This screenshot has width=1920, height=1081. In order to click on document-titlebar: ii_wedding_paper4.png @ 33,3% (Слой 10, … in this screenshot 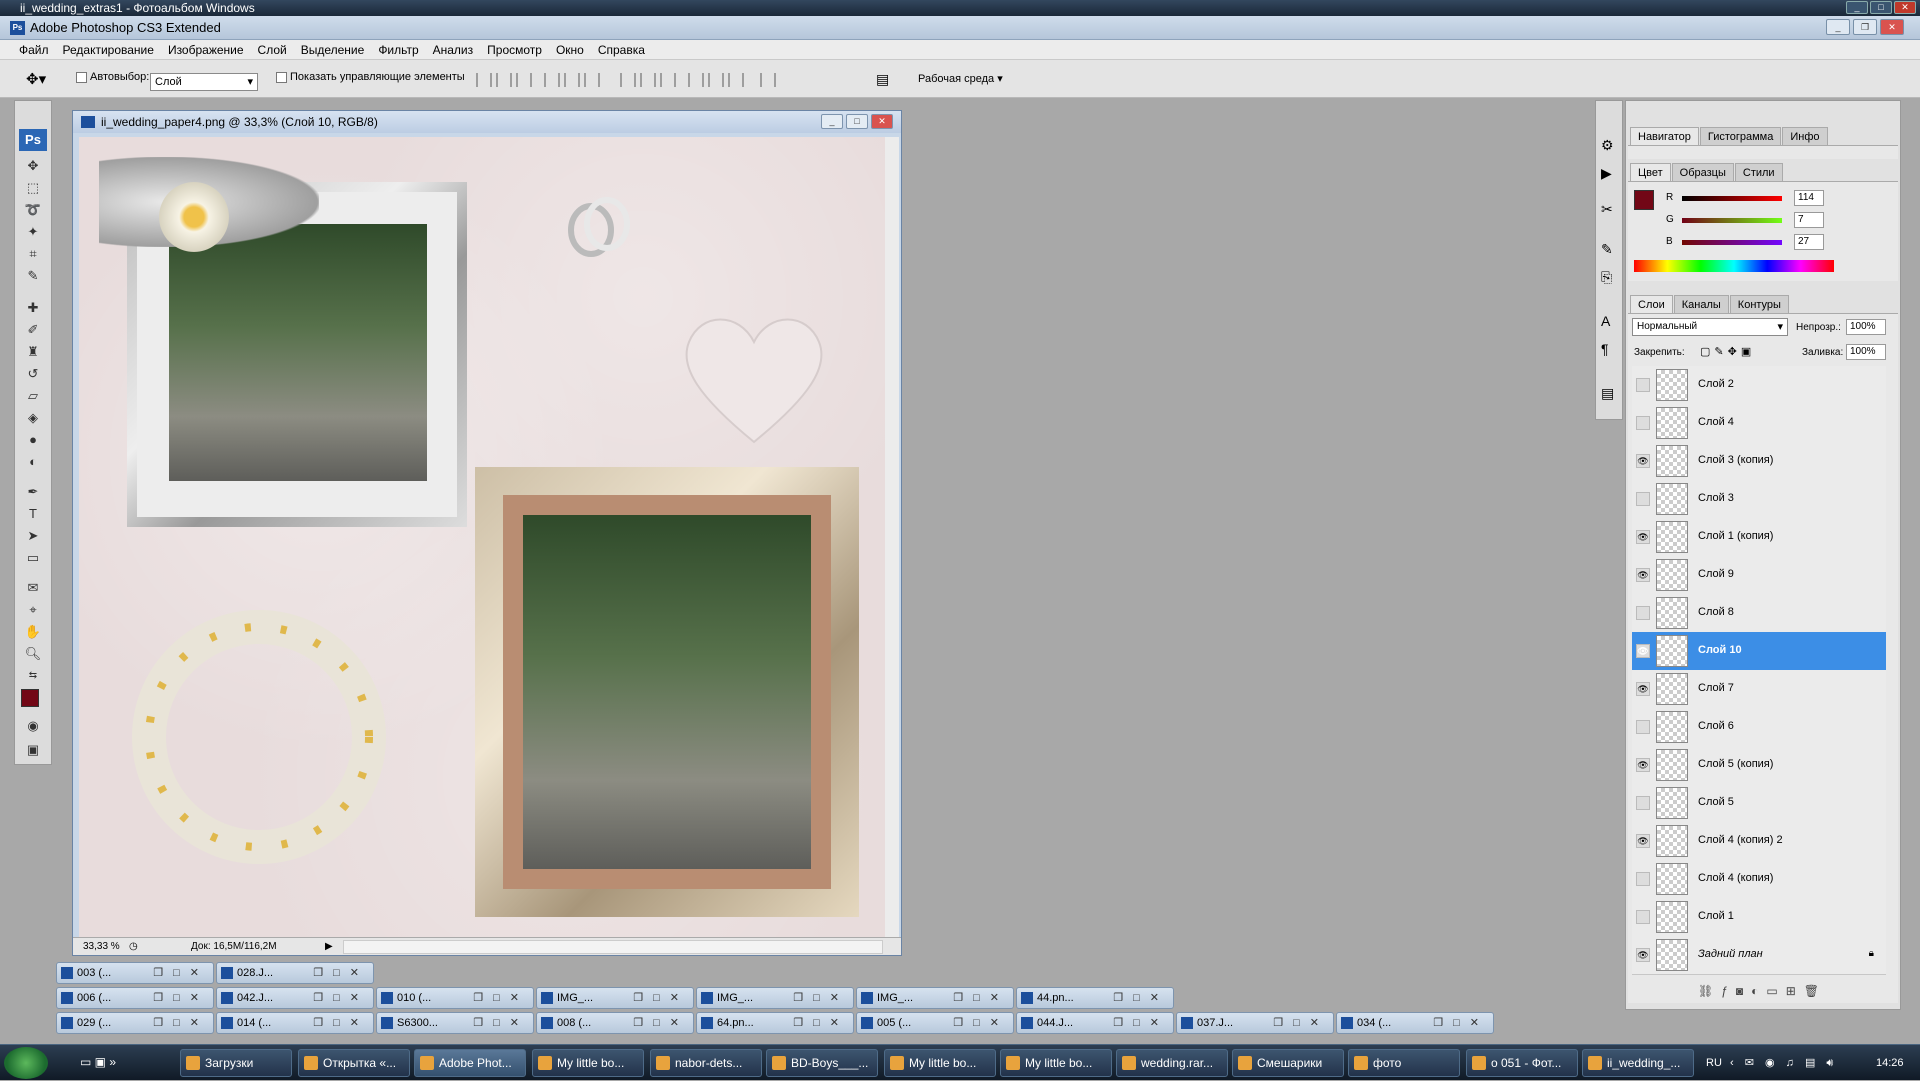, I will do `click(487, 122)`.